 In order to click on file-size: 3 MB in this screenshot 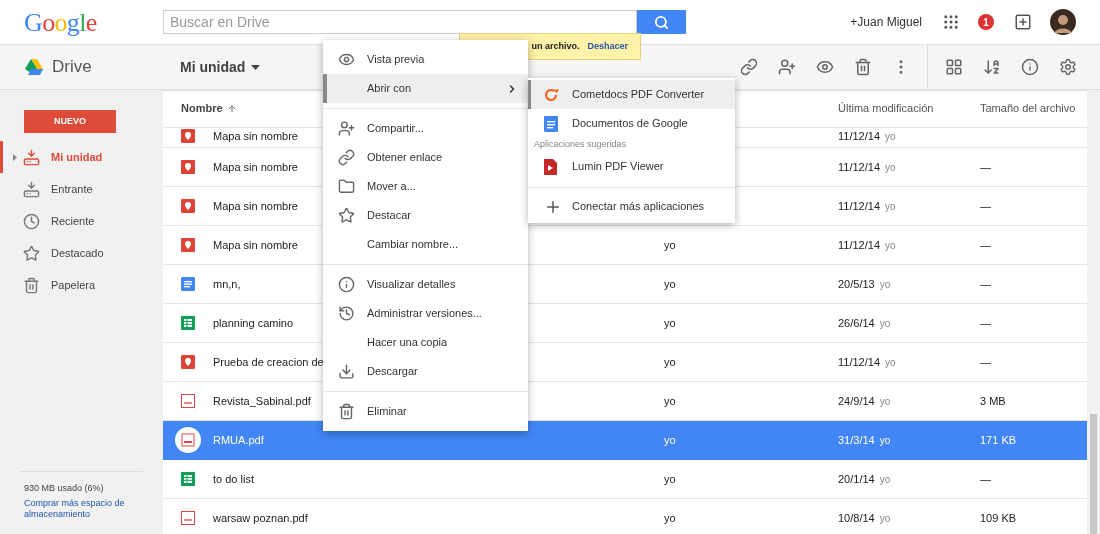, I will do `click(993, 401)`.